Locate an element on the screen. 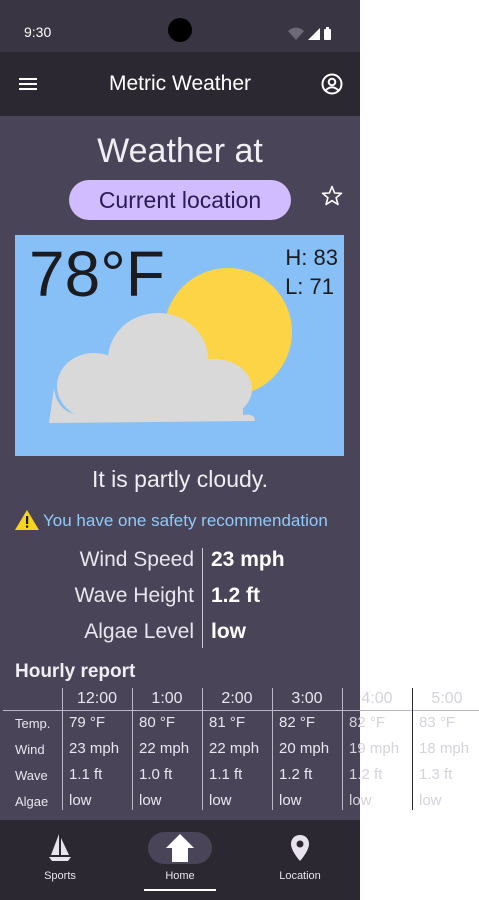 Image resolution: width=479 pixels, height=900 pixels. wave-height-value: 1.2 ft is located at coordinates (236, 595).